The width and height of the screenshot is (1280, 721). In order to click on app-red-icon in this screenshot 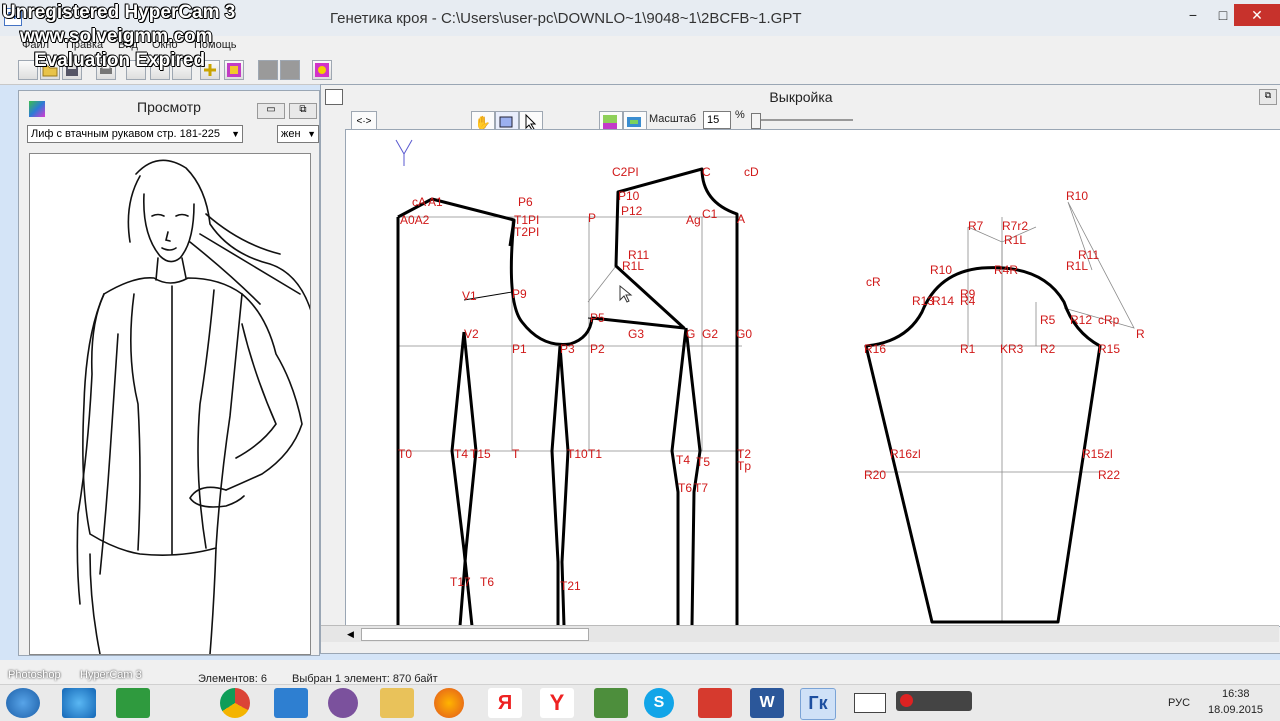, I will do `click(715, 703)`.